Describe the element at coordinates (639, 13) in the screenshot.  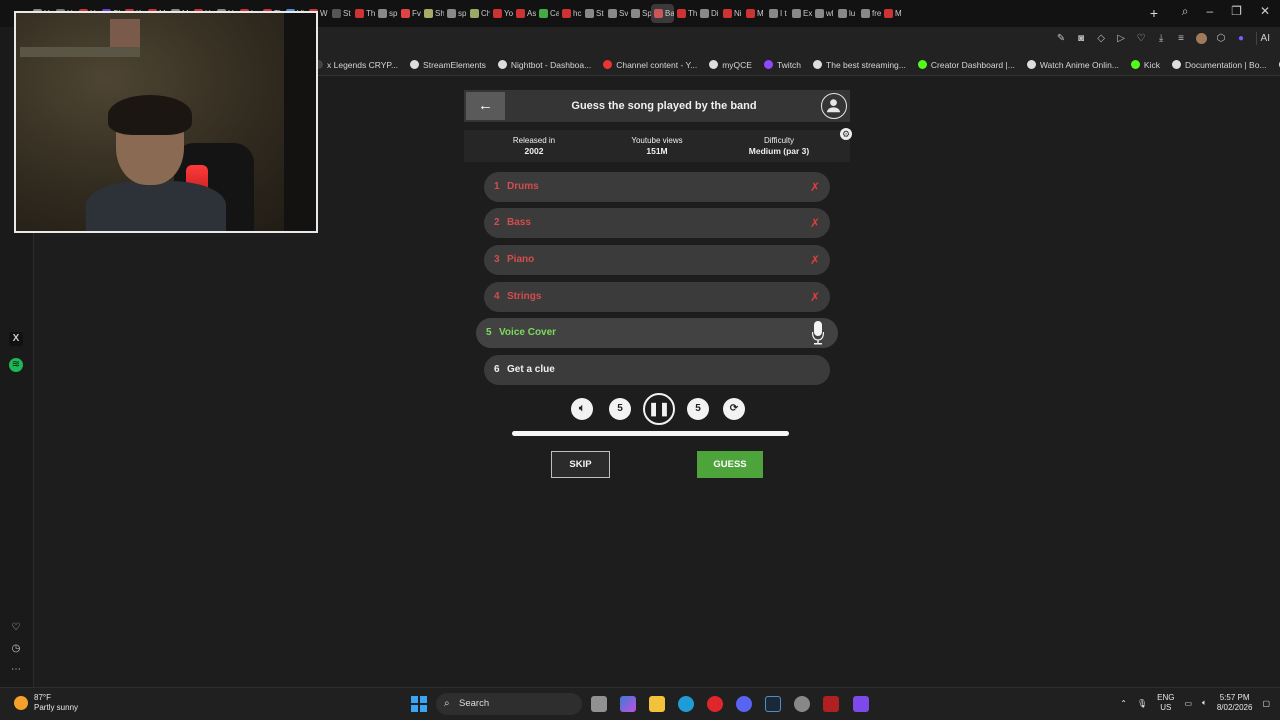
I see `browser-tab: Sp` at that location.